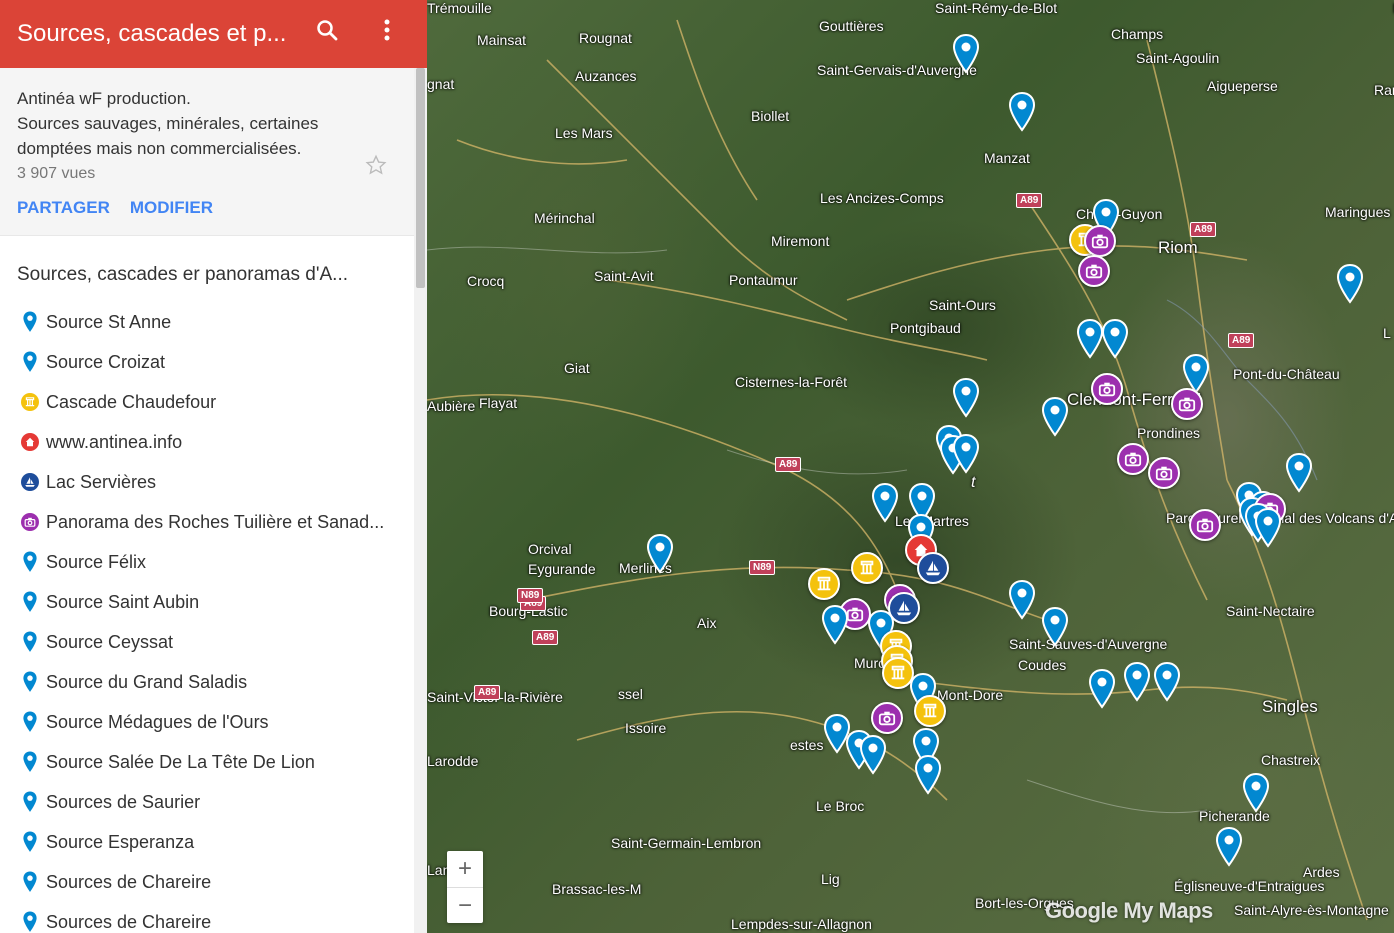  Describe the element at coordinates (131, 401) in the screenshot. I see `list-item-label: Cascade Chaudefour` at that location.